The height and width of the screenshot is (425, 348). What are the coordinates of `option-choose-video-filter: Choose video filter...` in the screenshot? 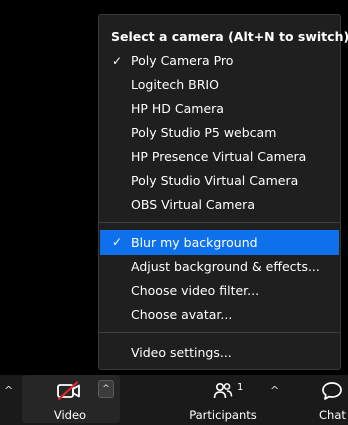 It's located at (219, 291).